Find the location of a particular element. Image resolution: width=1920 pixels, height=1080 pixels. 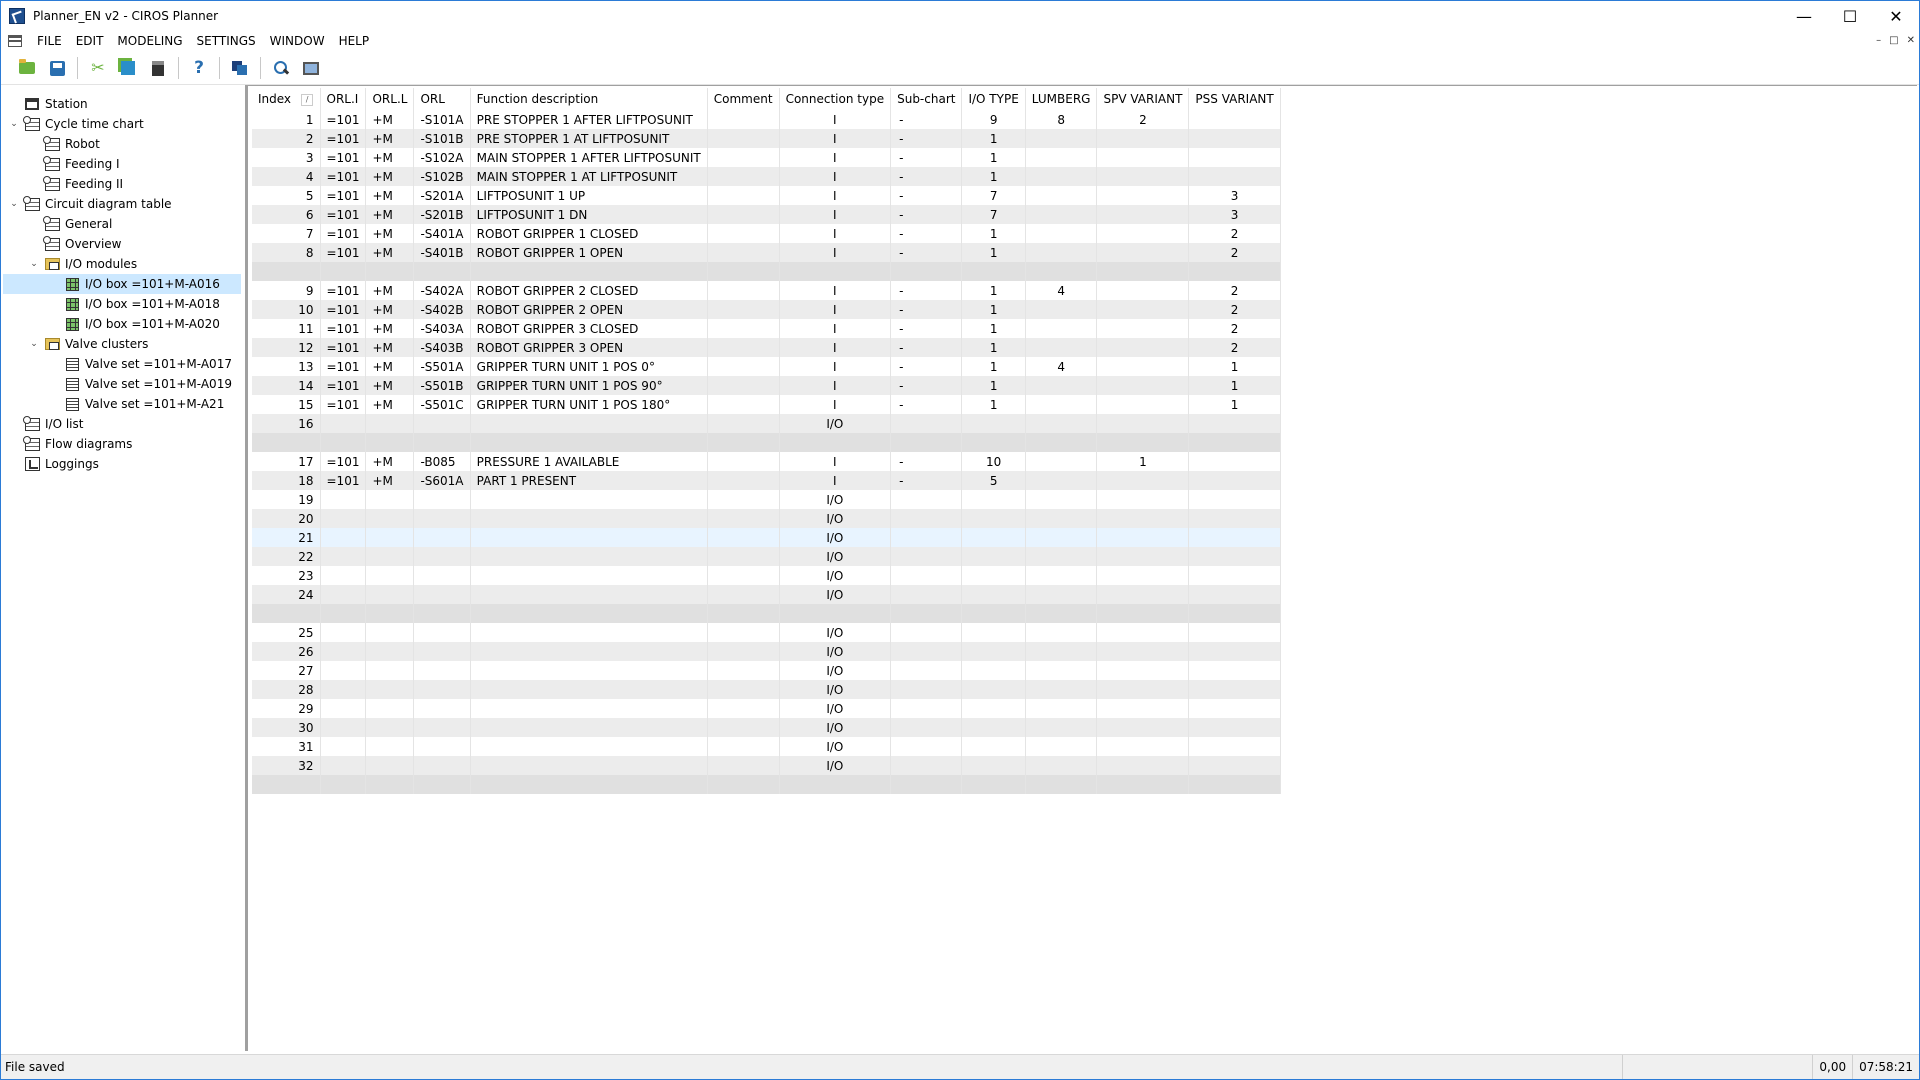

table-cell: -S101A is located at coordinates (442, 119).